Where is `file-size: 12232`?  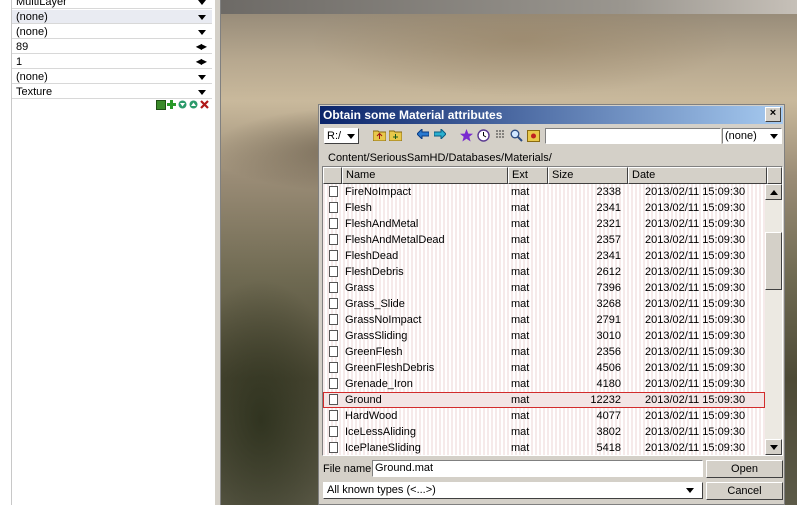 file-size: 12232 is located at coordinates (605, 400).